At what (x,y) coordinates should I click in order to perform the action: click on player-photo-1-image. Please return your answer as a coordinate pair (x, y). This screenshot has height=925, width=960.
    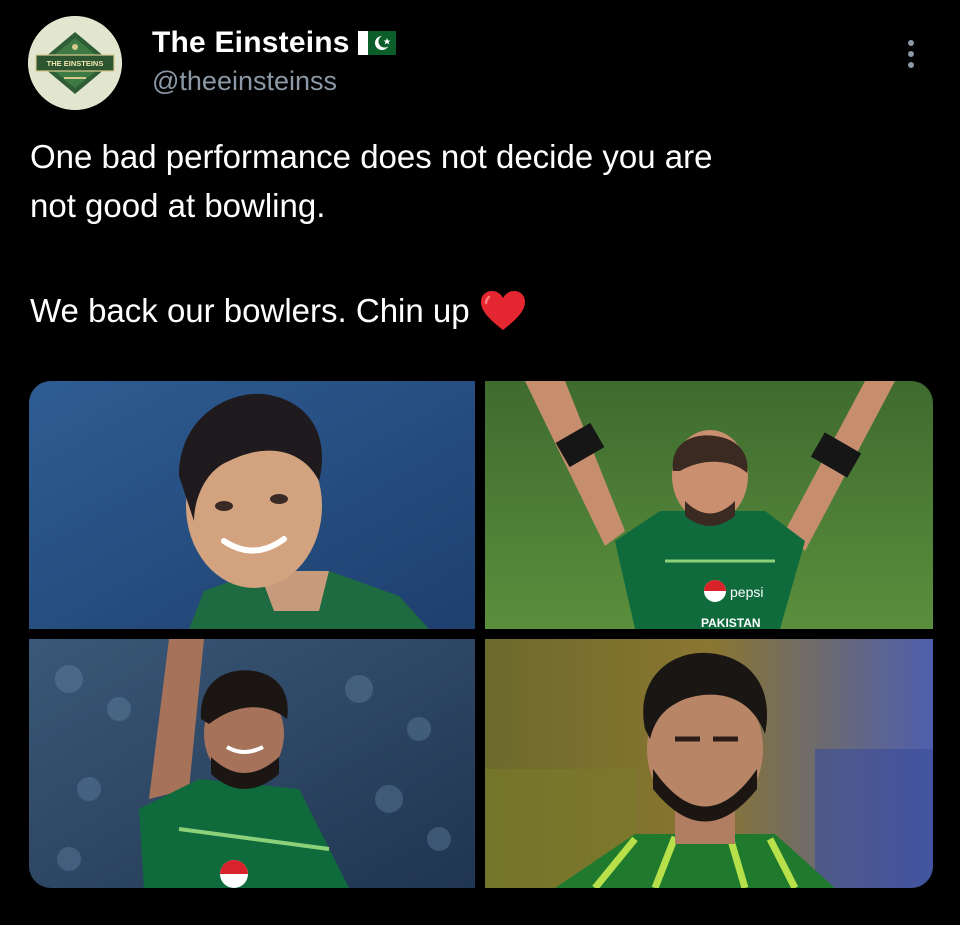
    Looking at the image, I should click on (252, 505).